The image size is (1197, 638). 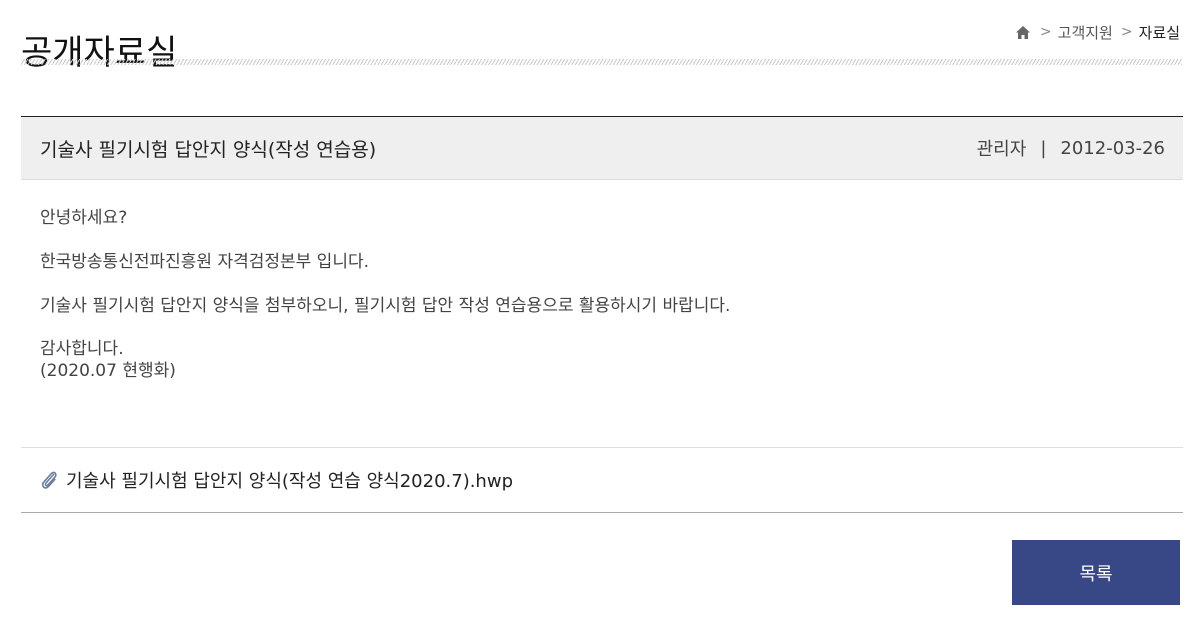 What do you see at coordinates (208, 149) in the screenshot?
I see `post-title: 기술사 필기시험 답안지 양식(작성 연습용)` at bounding box center [208, 149].